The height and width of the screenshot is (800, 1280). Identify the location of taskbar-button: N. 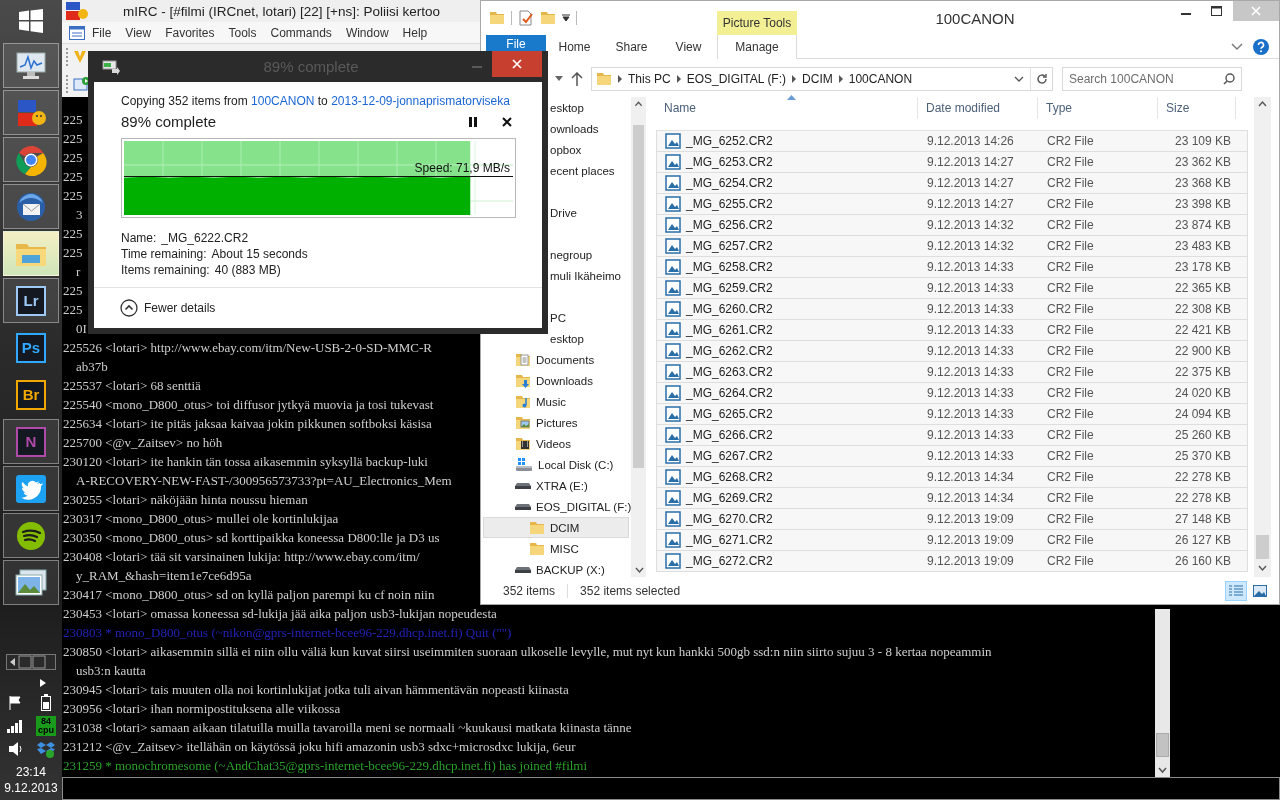
(31, 441).